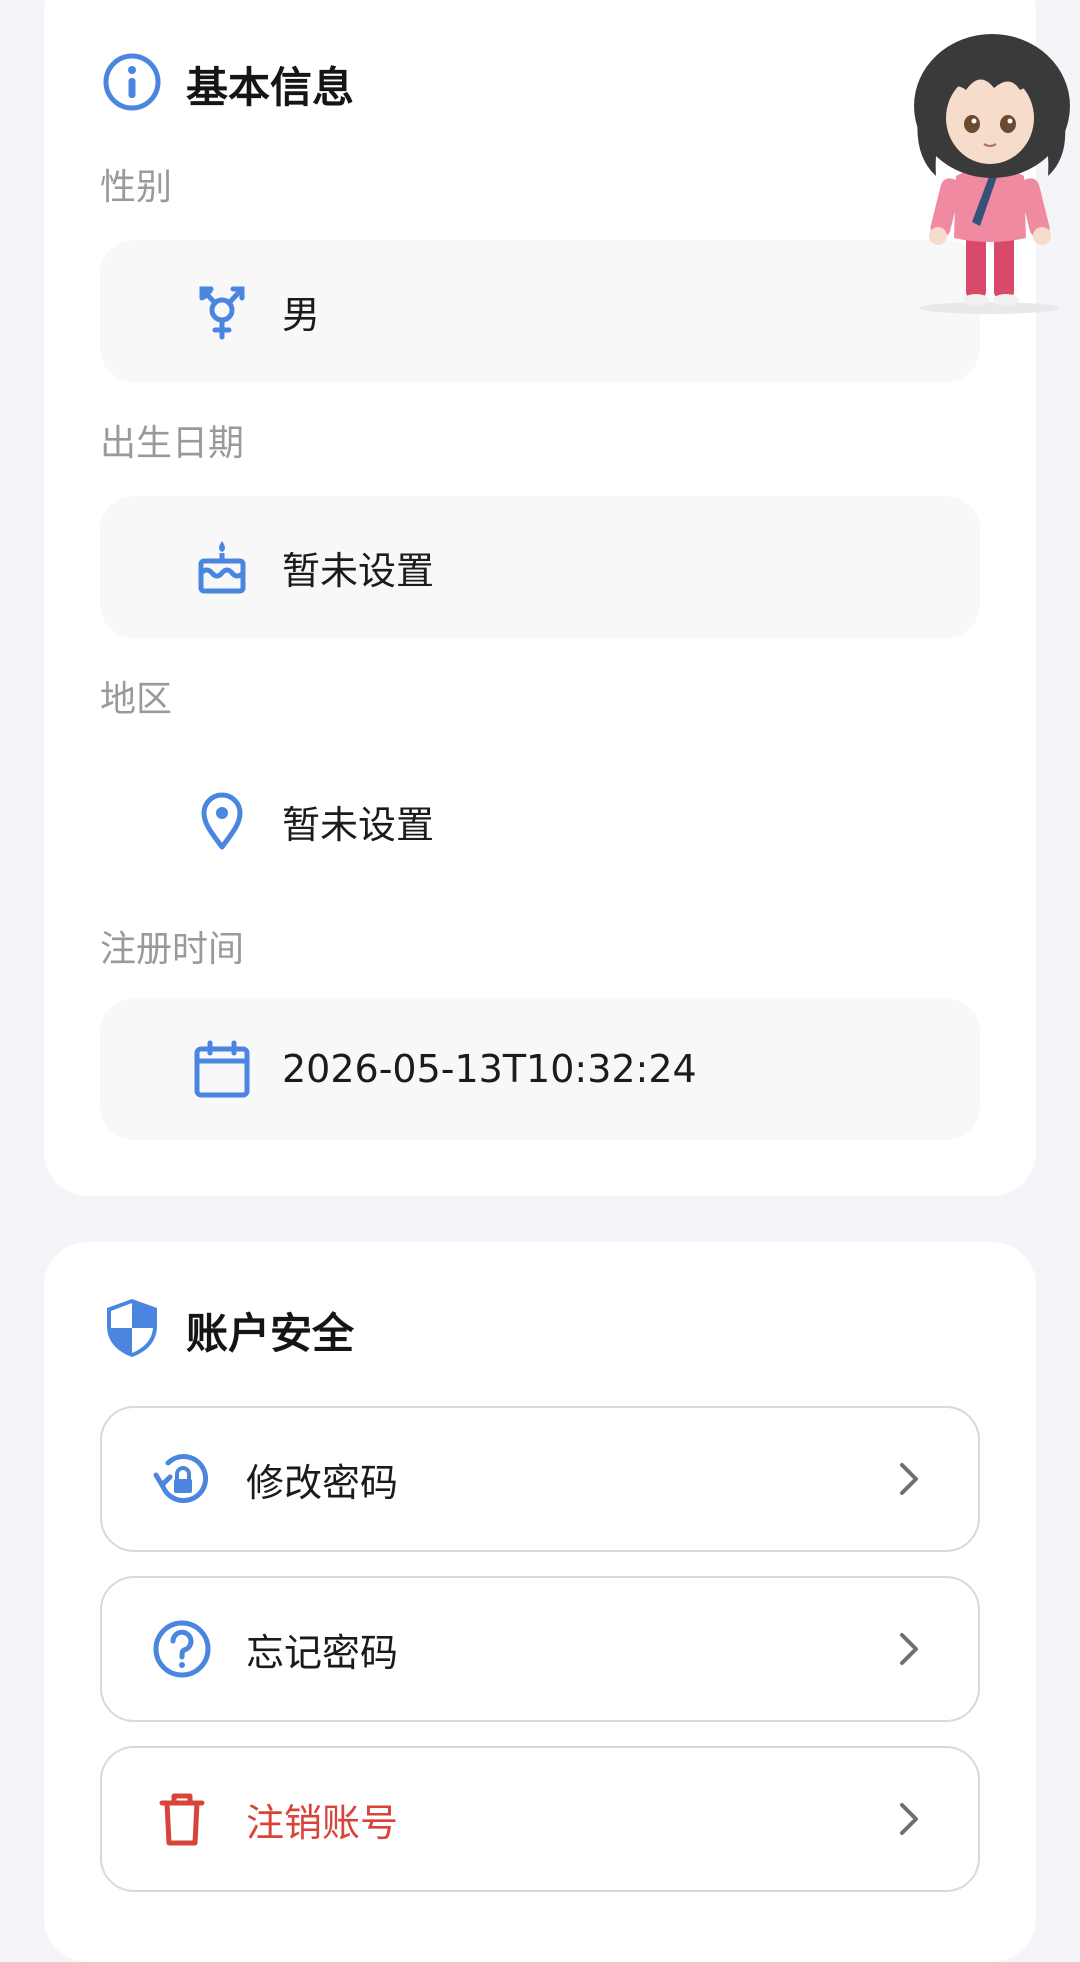 This screenshot has width=1080, height=1962. I want to click on register-time-label: 注册时间, so click(172, 949).